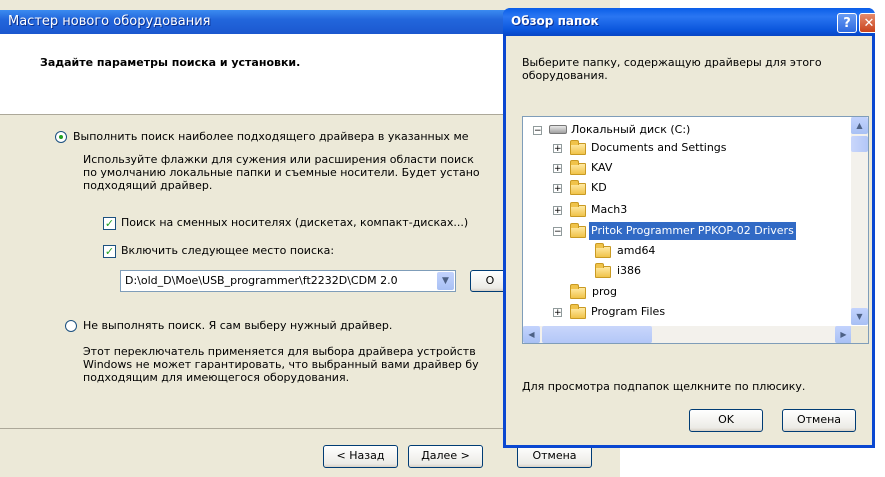  What do you see at coordinates (636, 250) in the screenshot?
I see `tree-item-label: amd64` at bounding box center [636, 250].